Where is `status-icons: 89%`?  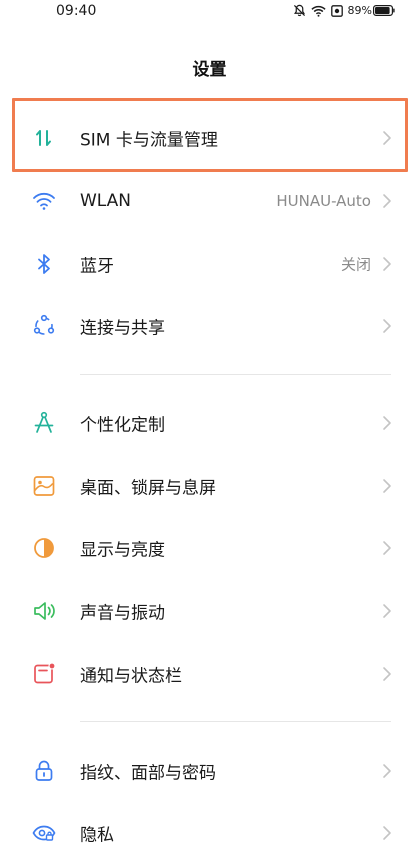
status-icons: 89% is located at coordinates (344, 10).